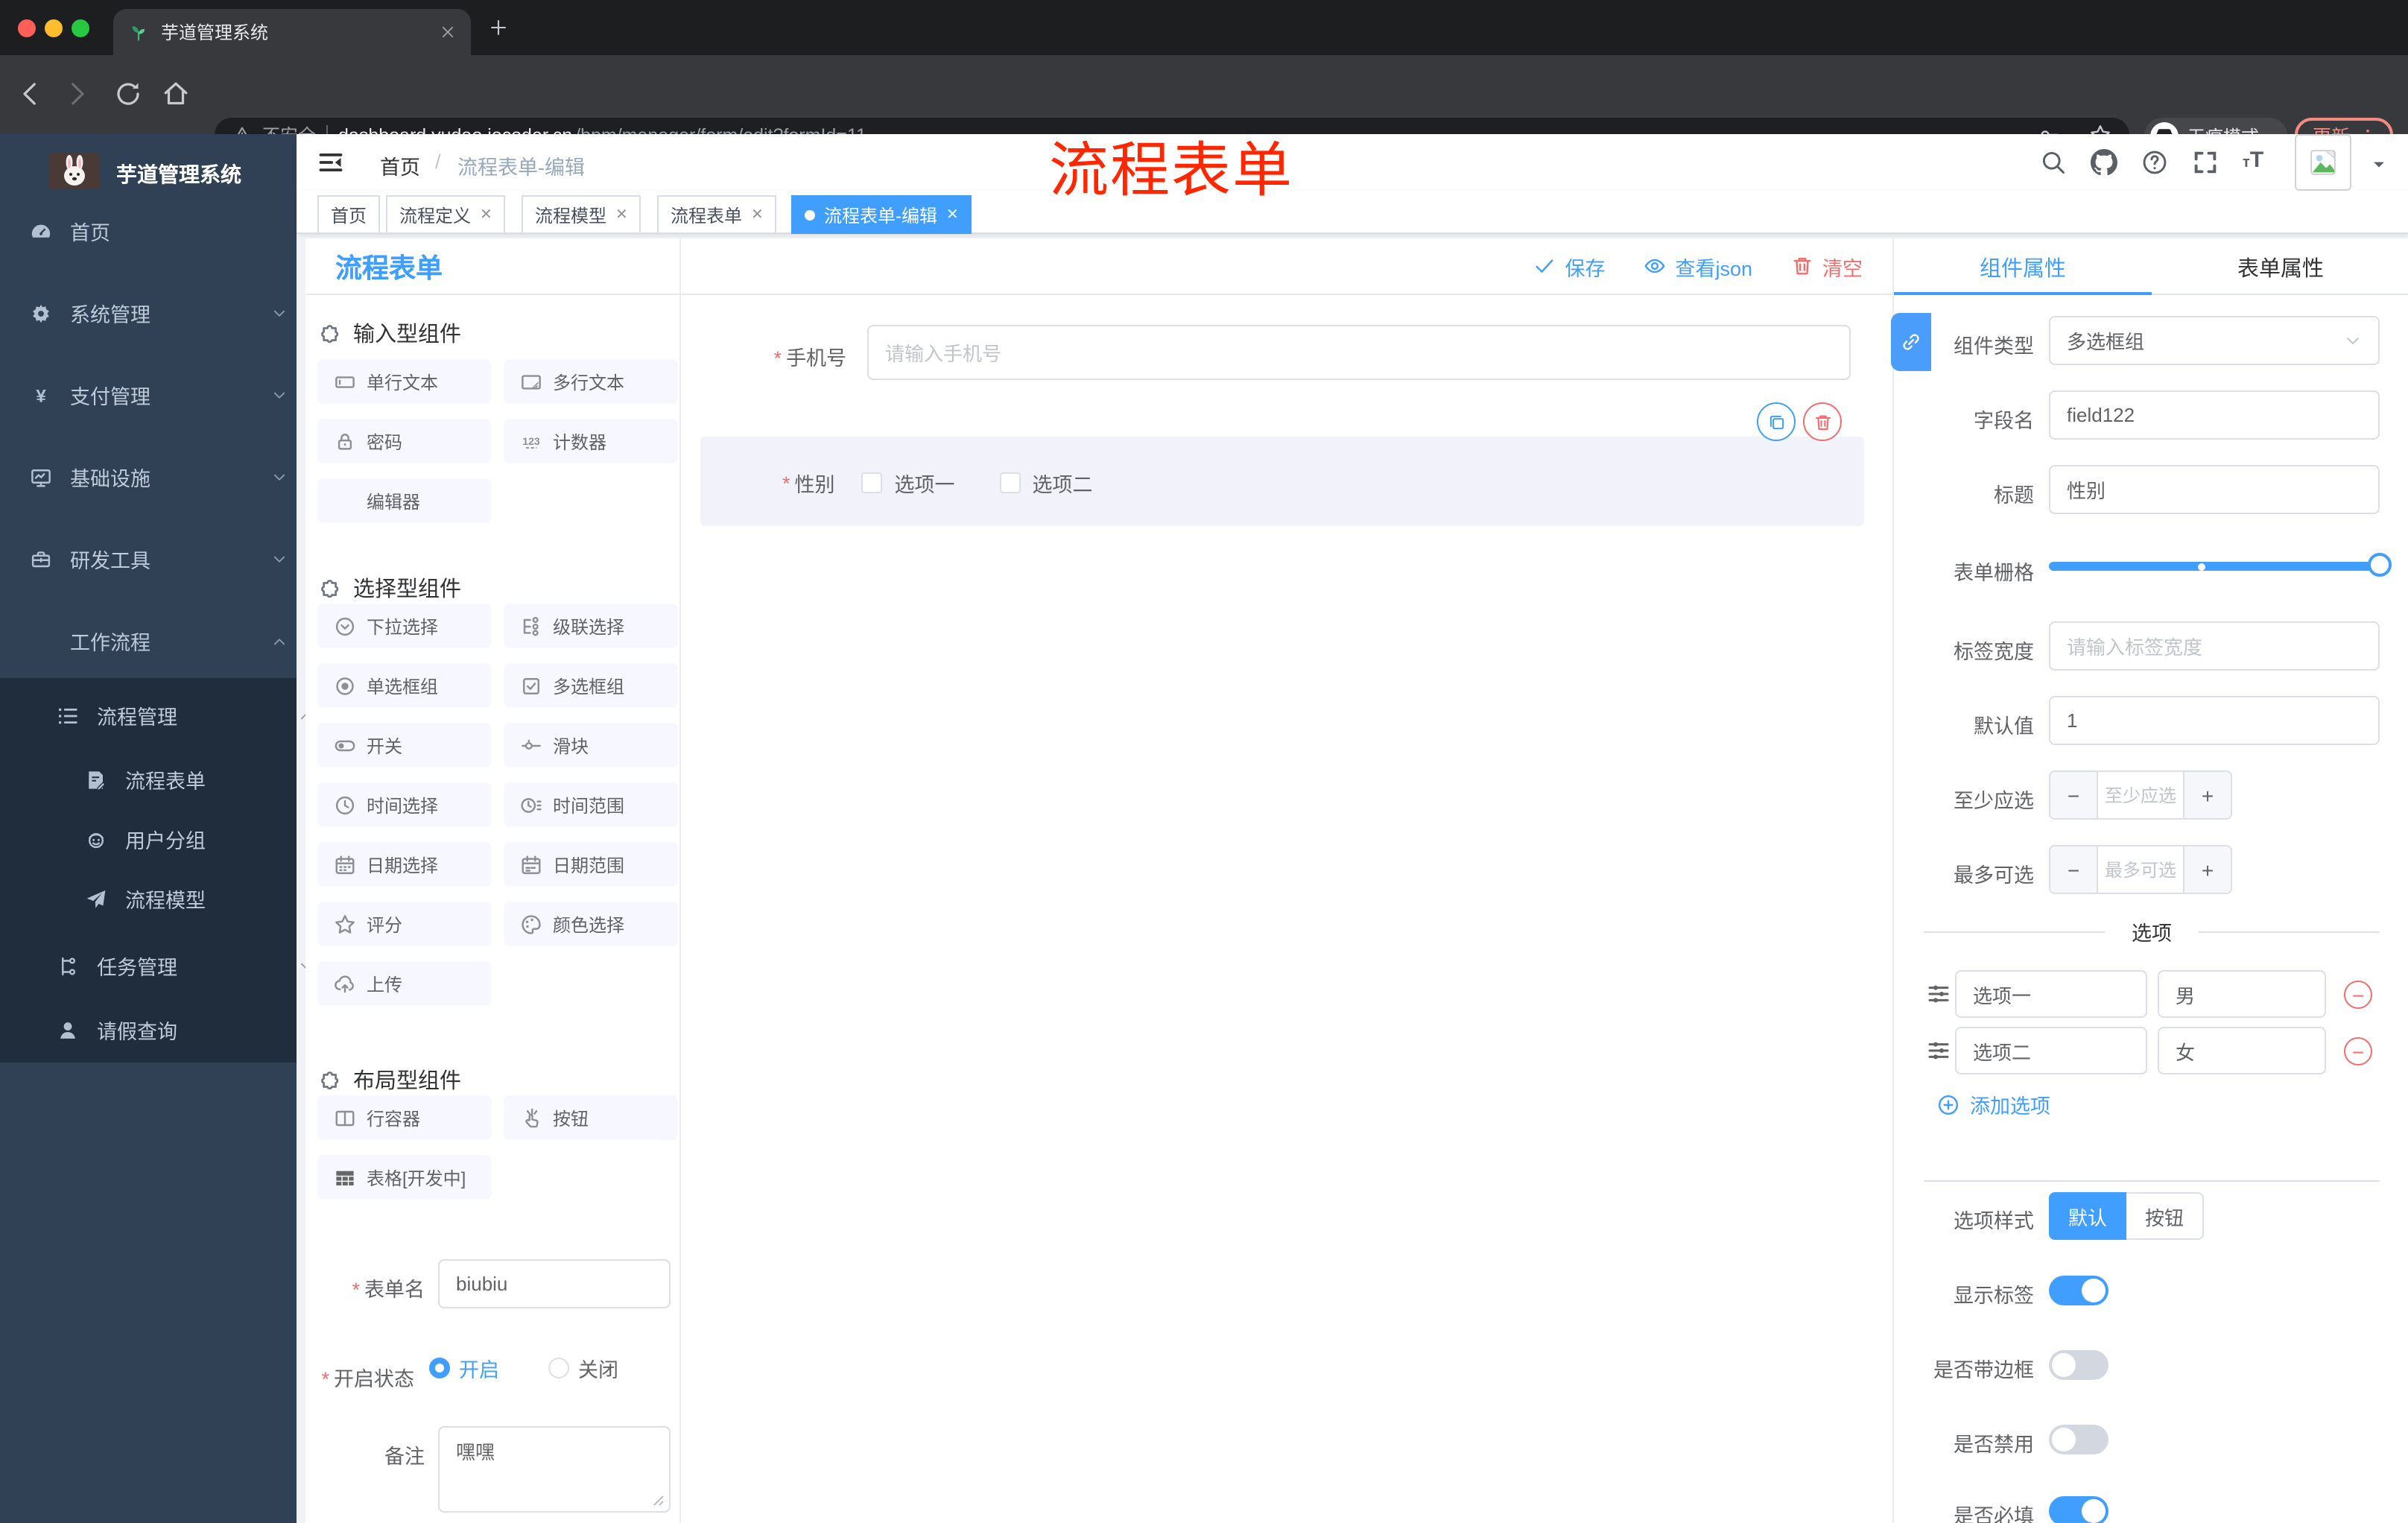 This screenshot has height=1523, width=2408. Describe the element at coordinates (583, 1368) in the screenshot. I see `status-radio-off: 关闭` at that location.